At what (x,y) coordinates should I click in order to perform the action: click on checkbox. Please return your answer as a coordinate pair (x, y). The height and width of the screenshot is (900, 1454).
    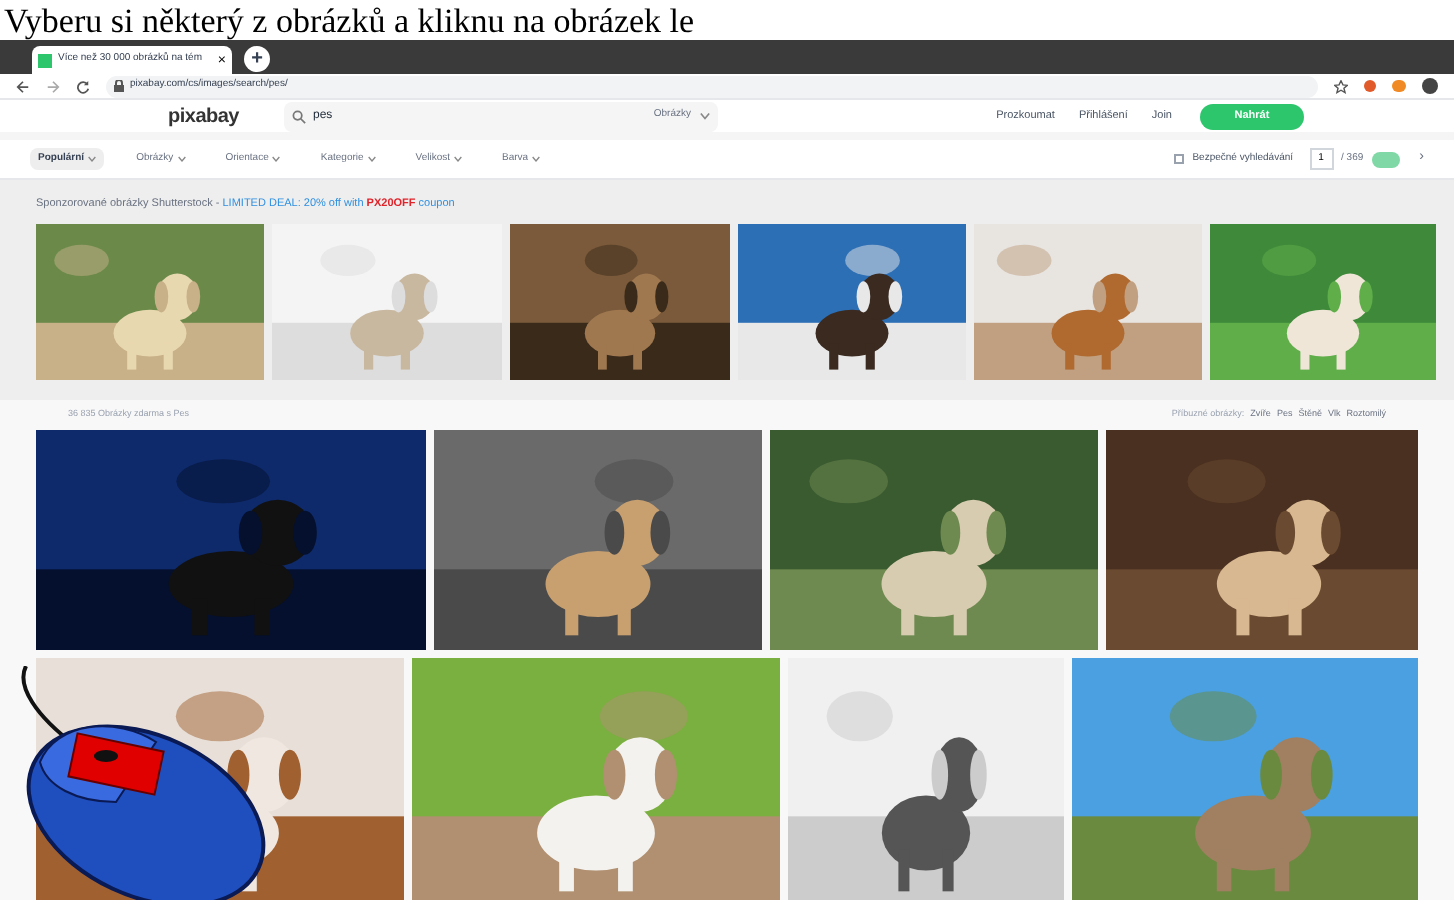
    Looking at the image, I should click on (1179, 159).